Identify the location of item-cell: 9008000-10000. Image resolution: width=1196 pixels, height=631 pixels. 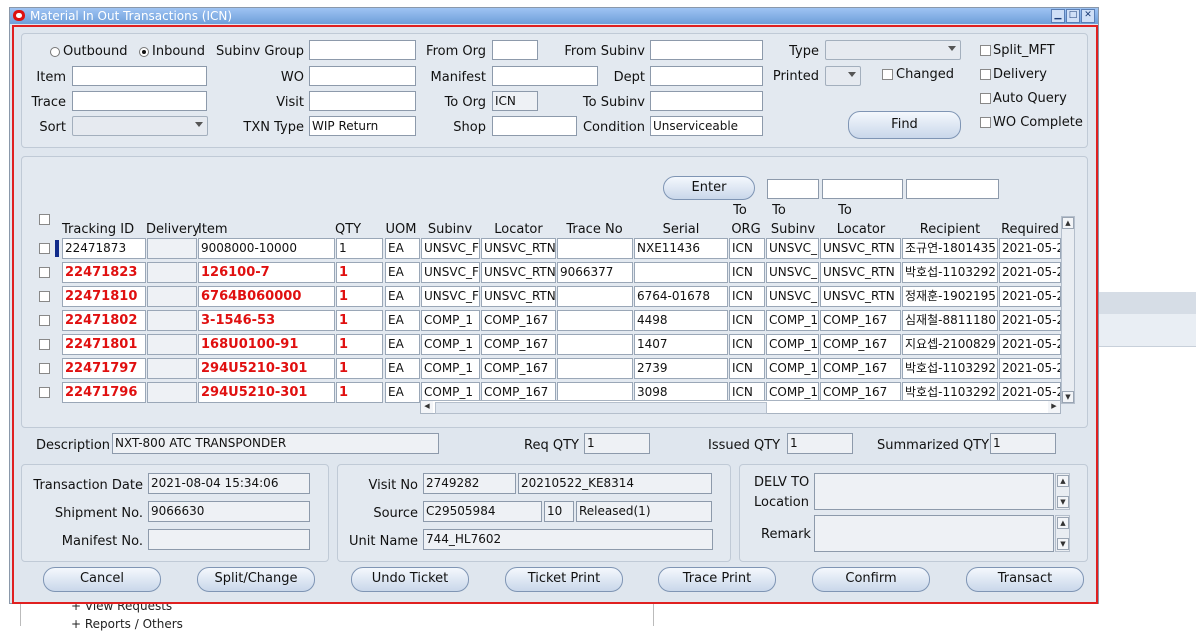
(266, 248).